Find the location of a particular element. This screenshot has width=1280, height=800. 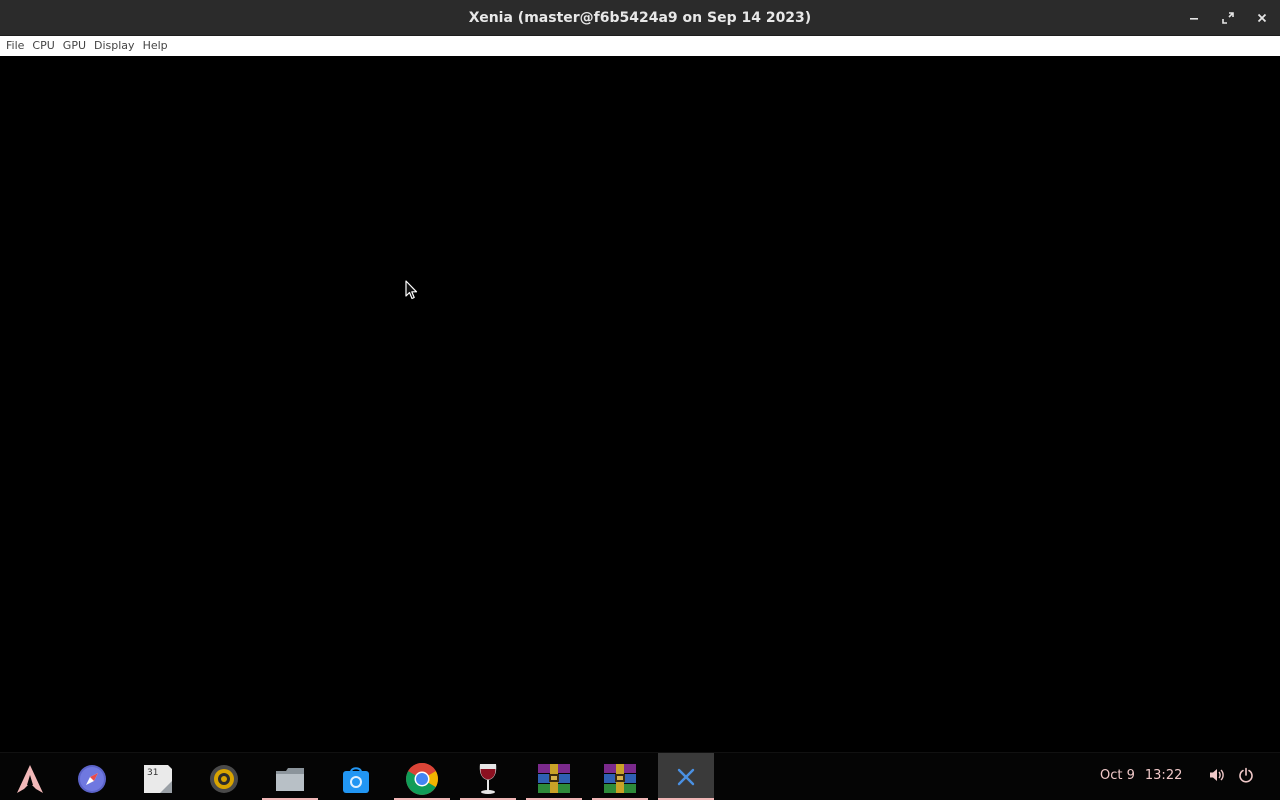

maximize-button is located at coordinates (1228, 18).